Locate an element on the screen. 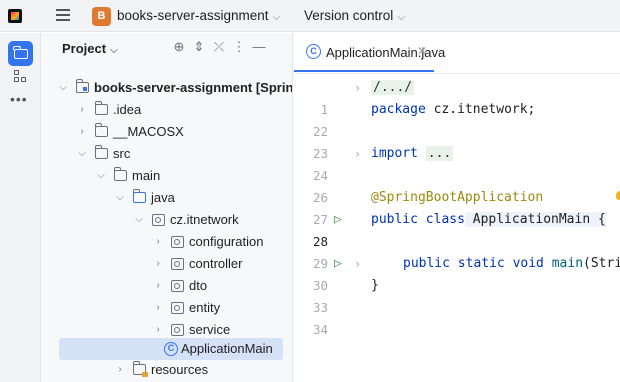  more-tools-icon: ••• is located at coordinates (19, 99).